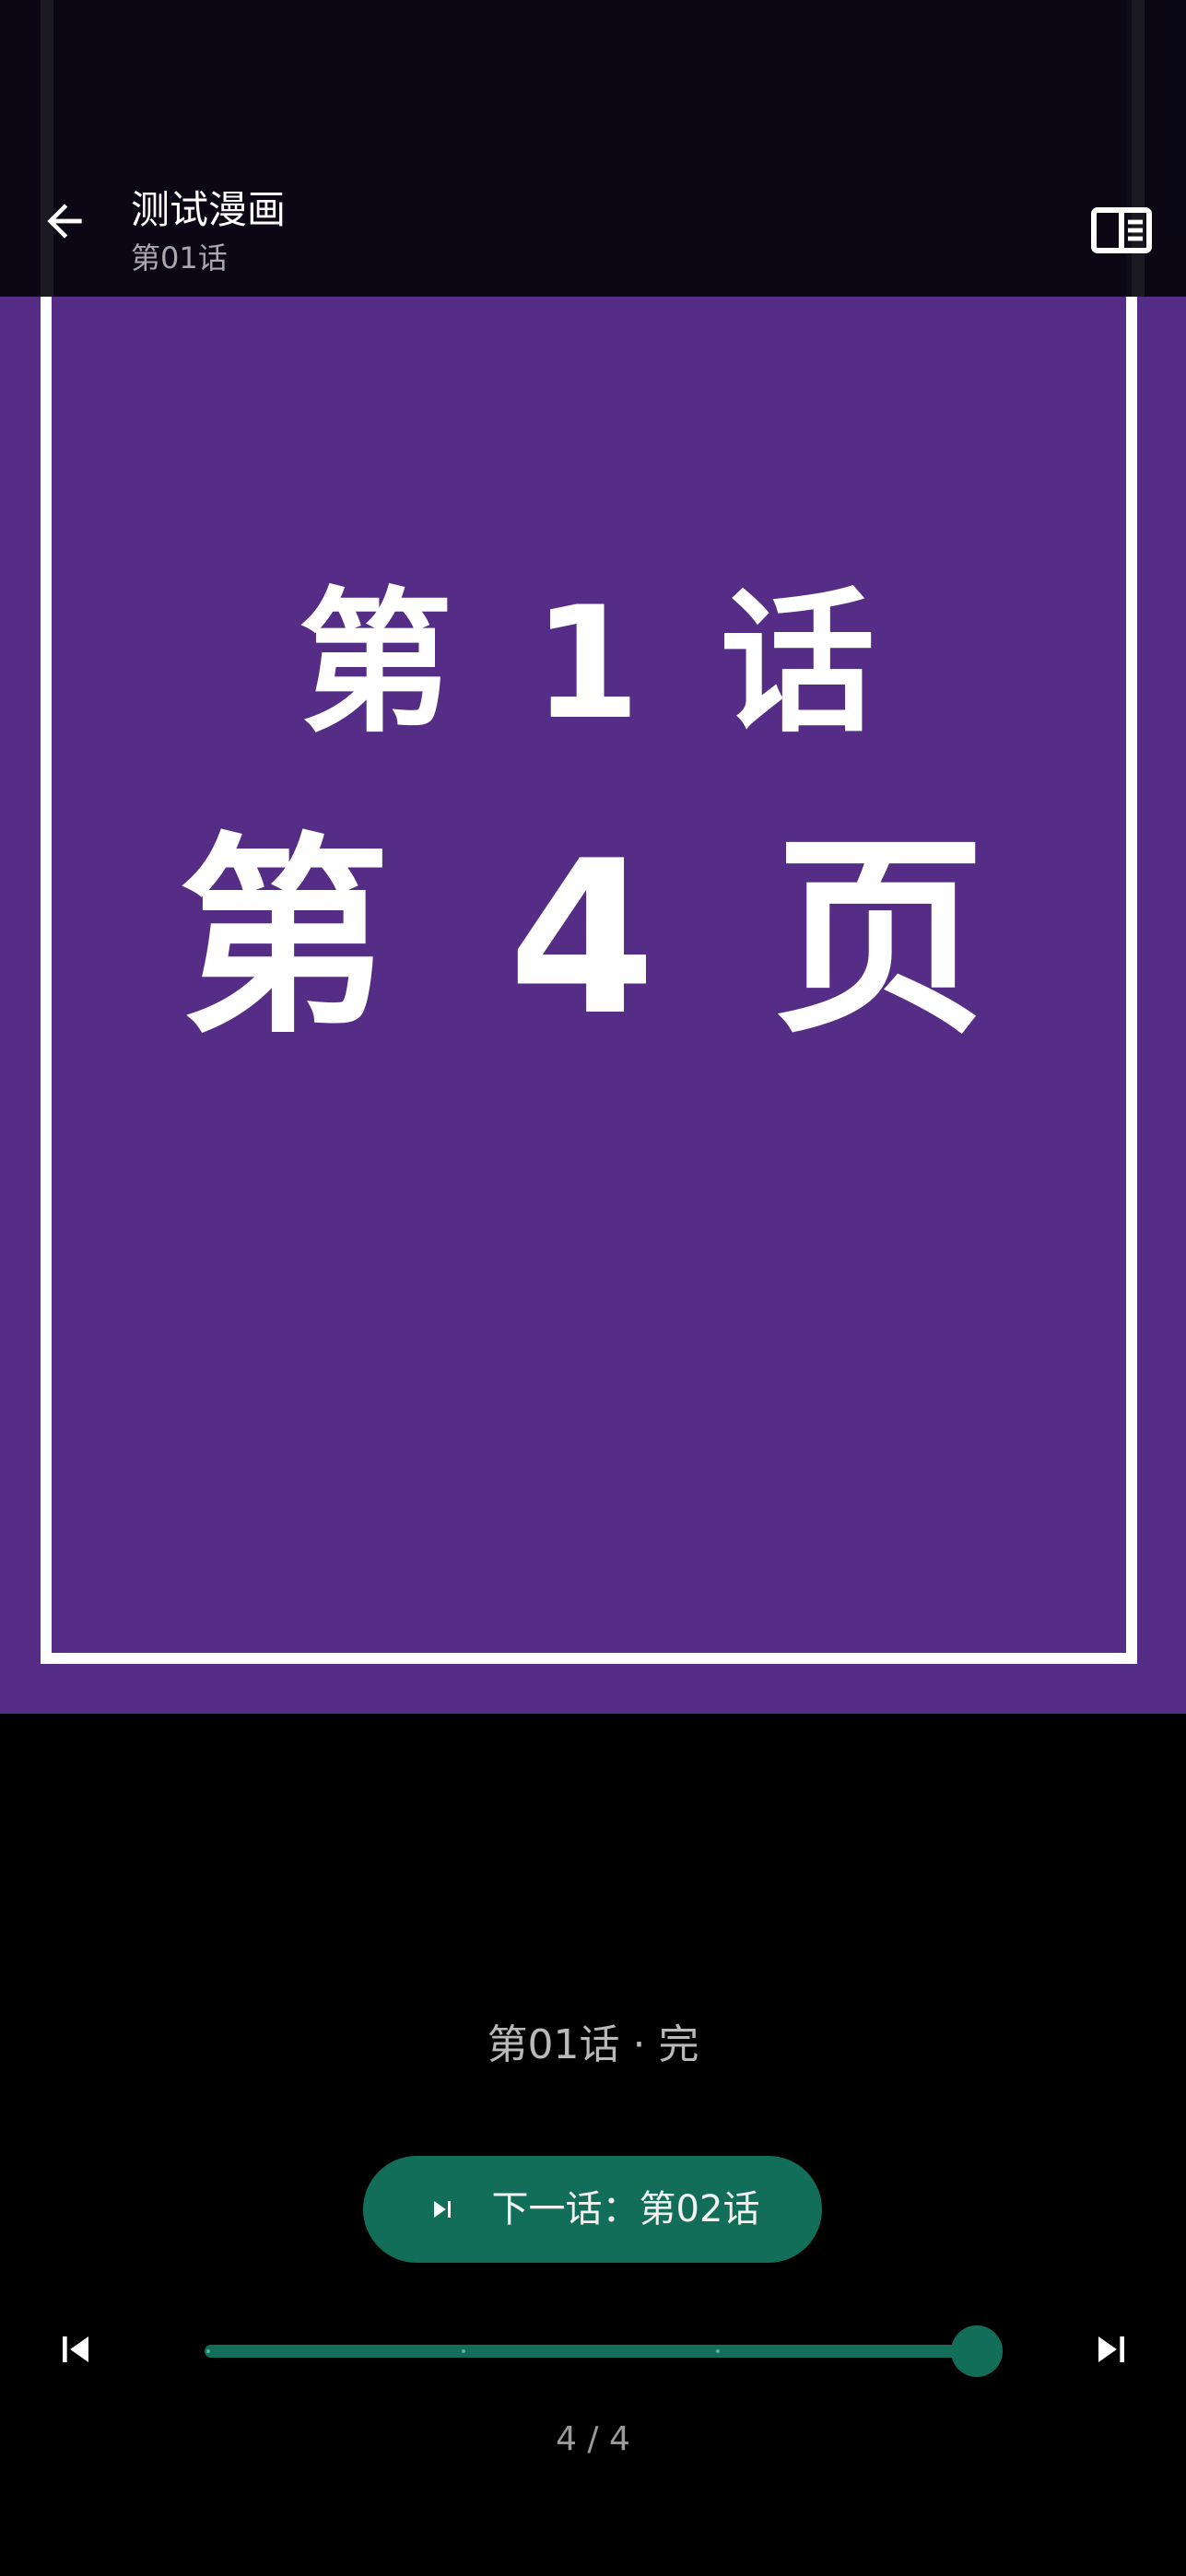 Image resolution: width=1186 pixels, height=2576 pixels. What do you see at coordinates (977, 2351) in the screenshot?
I see `page-slider-thumb` at bounding box center [977, 2351].